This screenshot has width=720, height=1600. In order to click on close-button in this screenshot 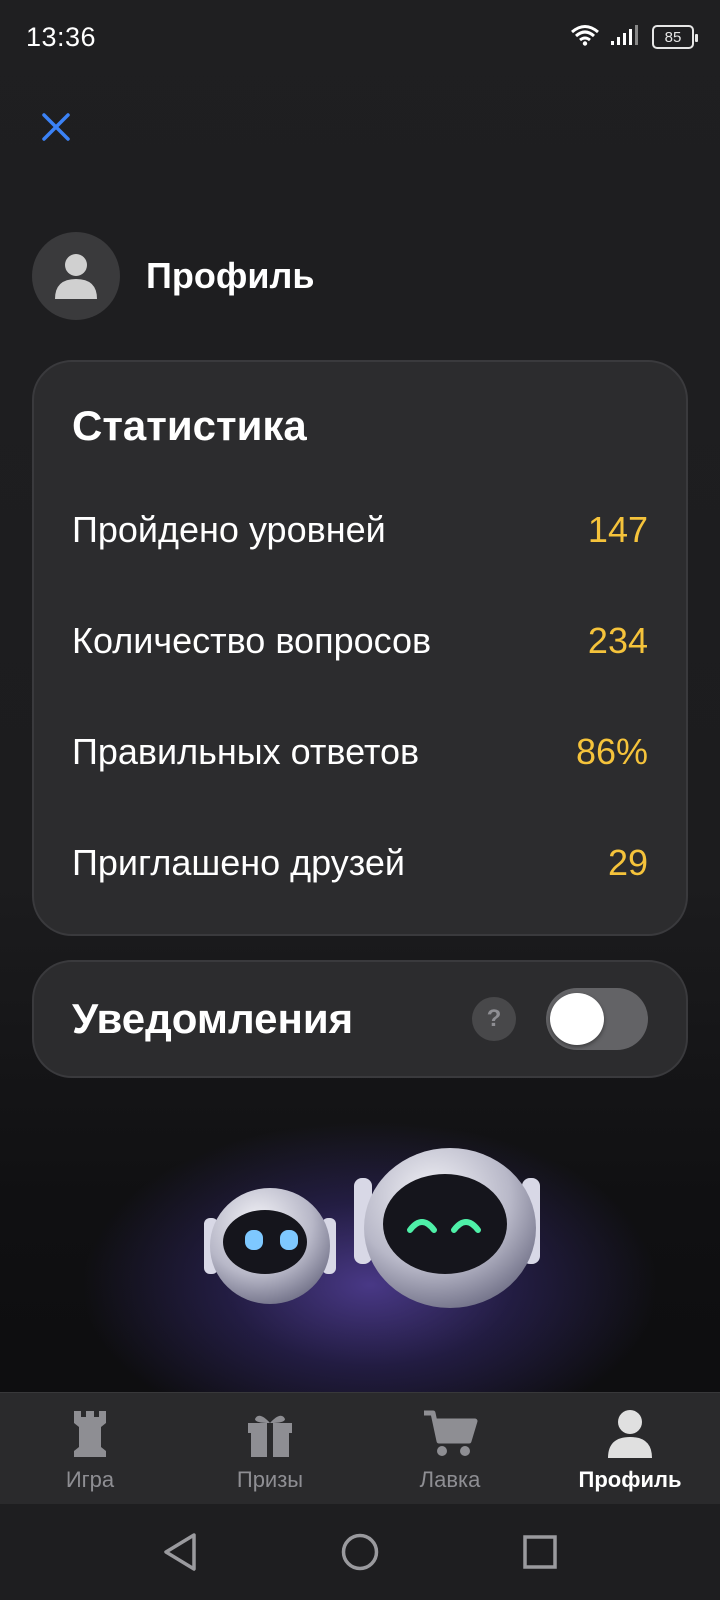, I will do `click(56, 127)`.